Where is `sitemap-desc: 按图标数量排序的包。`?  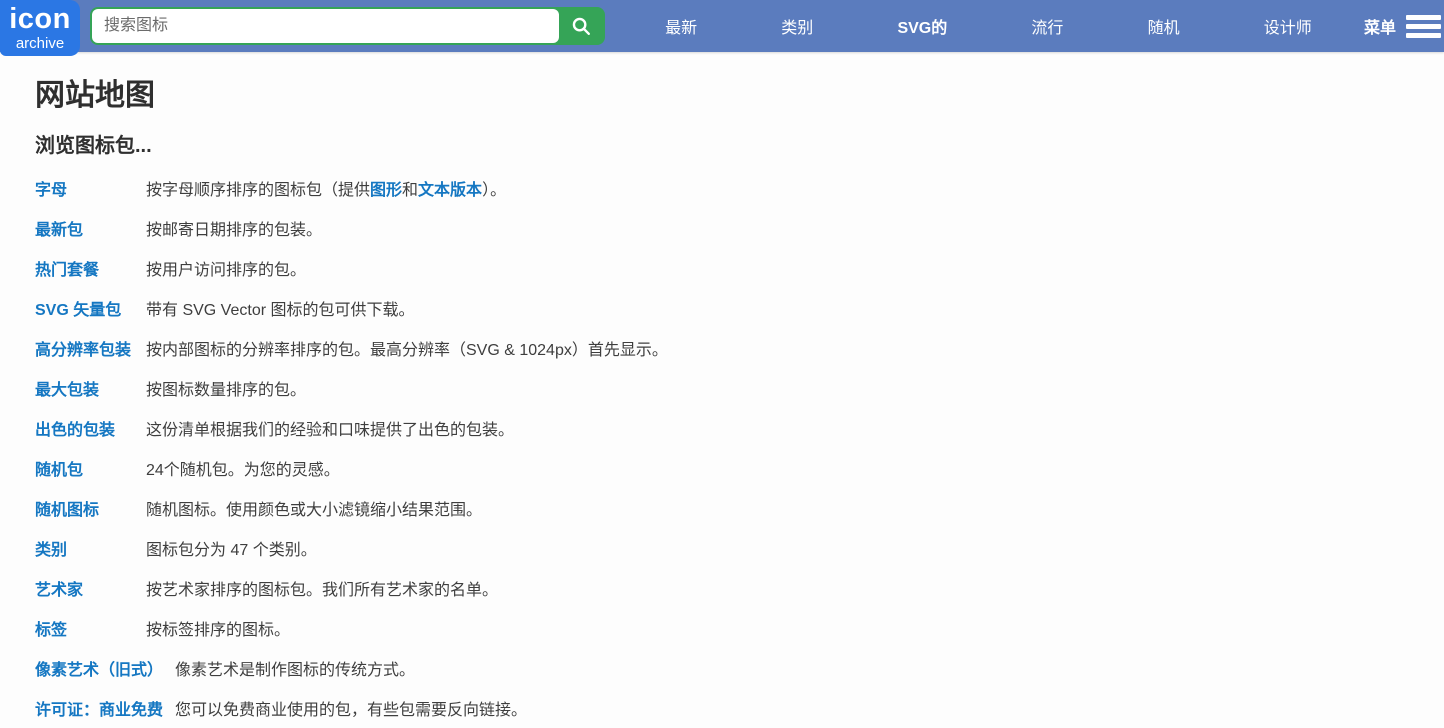 sitemap-desc: 按图标数量排序的包。 is located at coordinates (226, 390).